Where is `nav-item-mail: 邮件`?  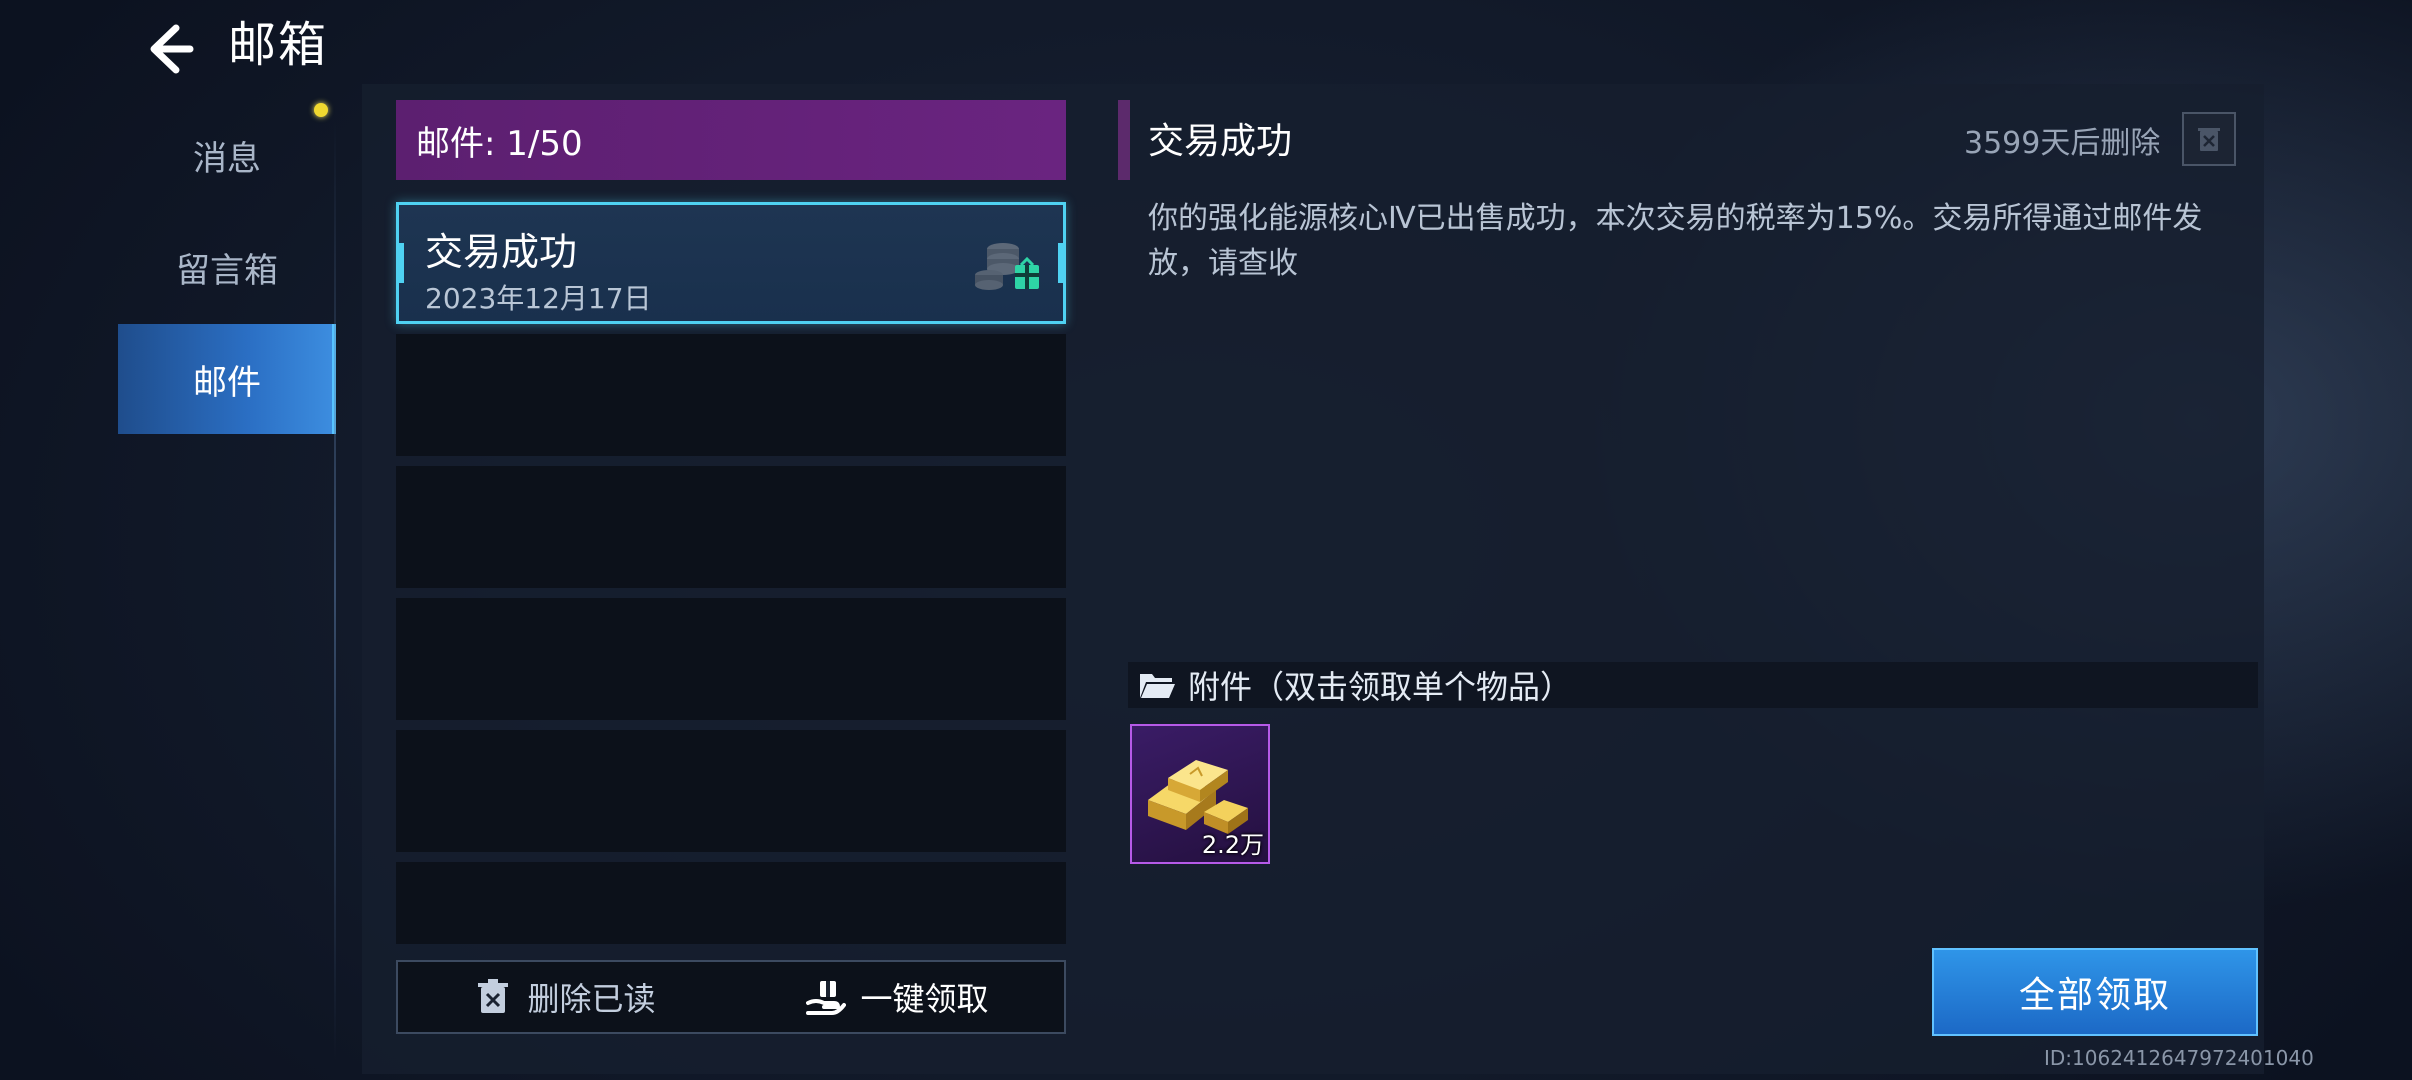 nav-item-mail: 邮件 is located at coordinates (227, 379).